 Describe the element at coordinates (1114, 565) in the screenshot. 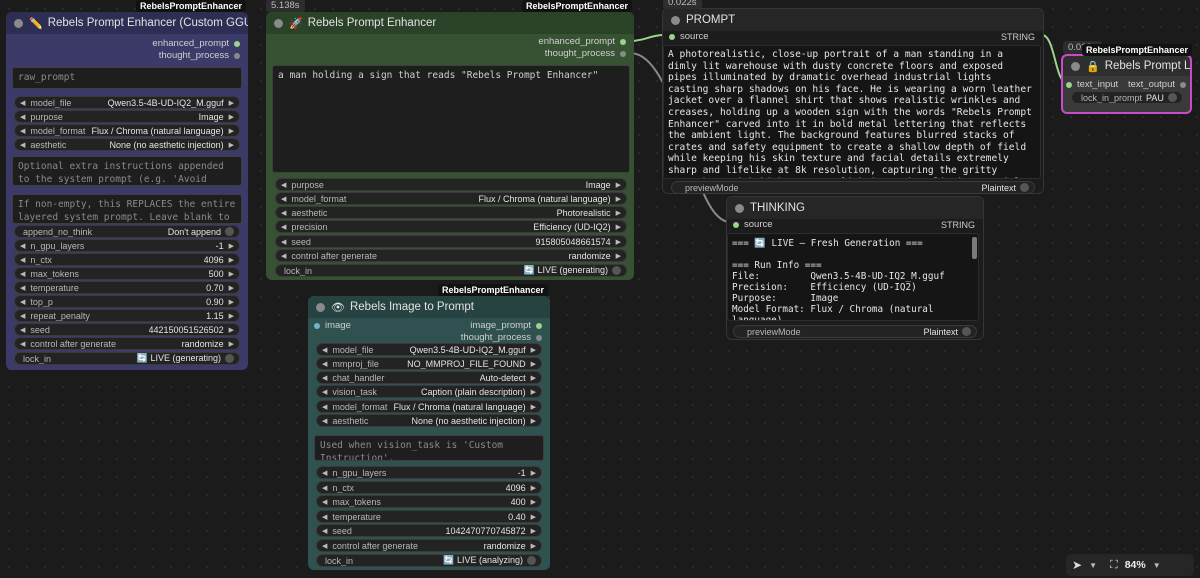

I see `fit-view-icon: ⛶` at that location.